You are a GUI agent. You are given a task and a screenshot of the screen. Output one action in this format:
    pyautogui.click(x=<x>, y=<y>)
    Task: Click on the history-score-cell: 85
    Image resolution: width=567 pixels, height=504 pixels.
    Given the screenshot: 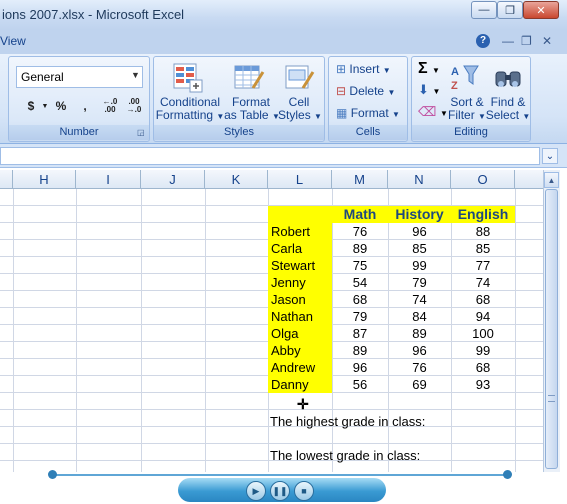 What is the action you would take?
    pyautogui.click(x=419, y=248)
    